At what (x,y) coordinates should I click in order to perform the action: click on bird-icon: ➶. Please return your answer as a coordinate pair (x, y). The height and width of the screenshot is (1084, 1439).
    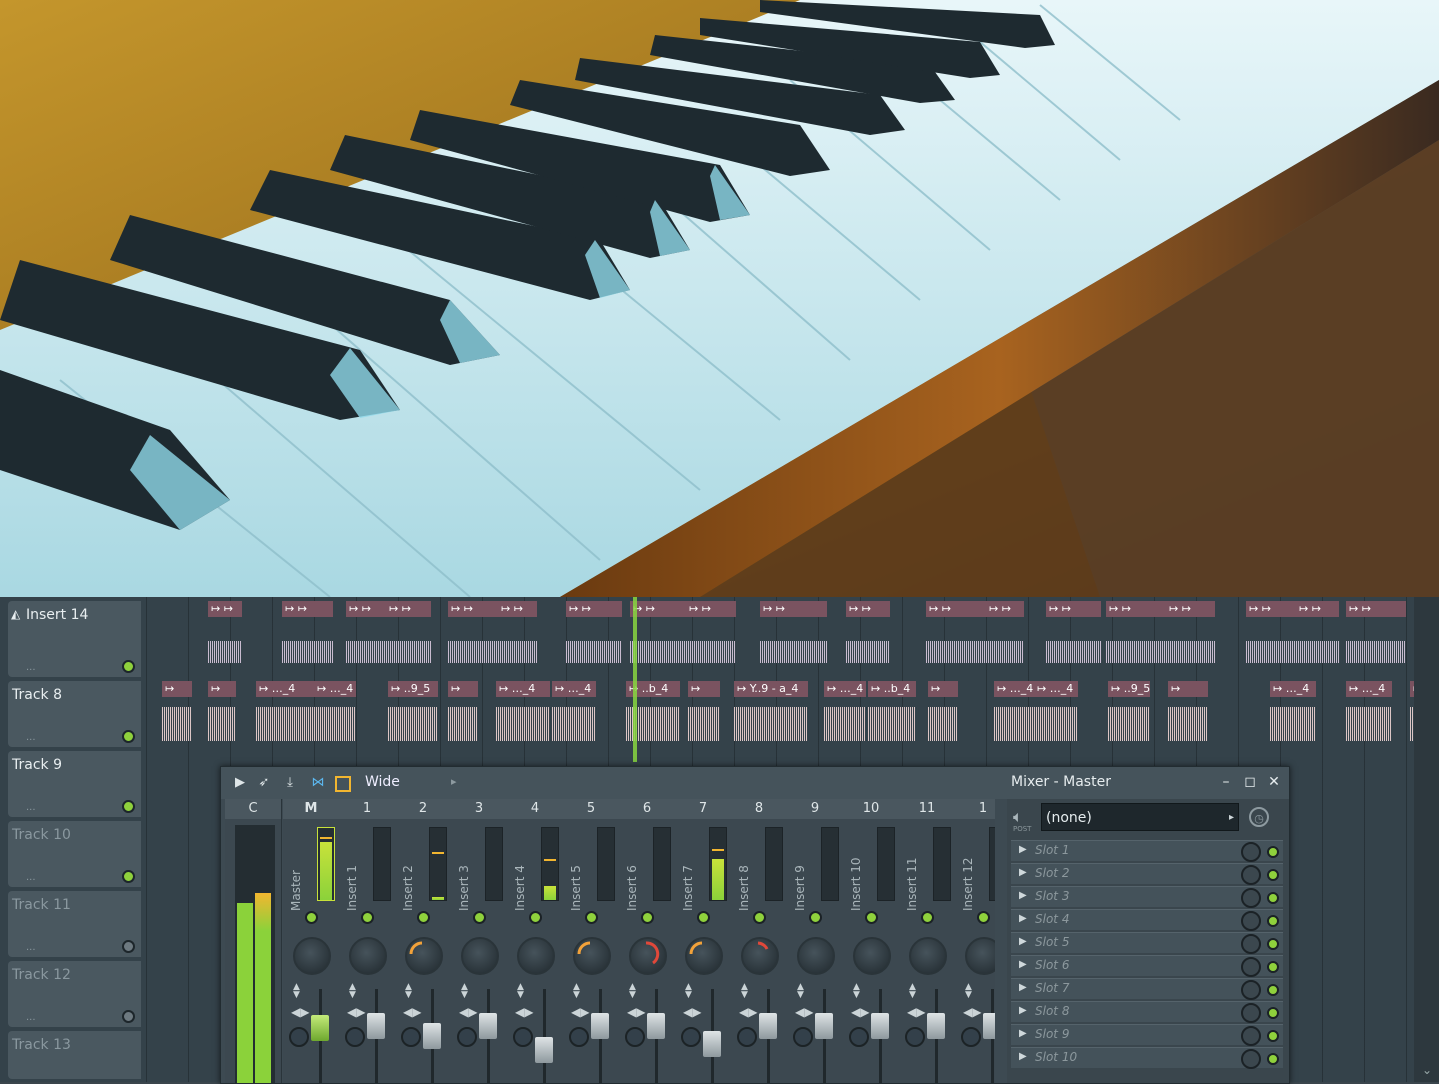
    Looking at the image, I should click on (264, 783).